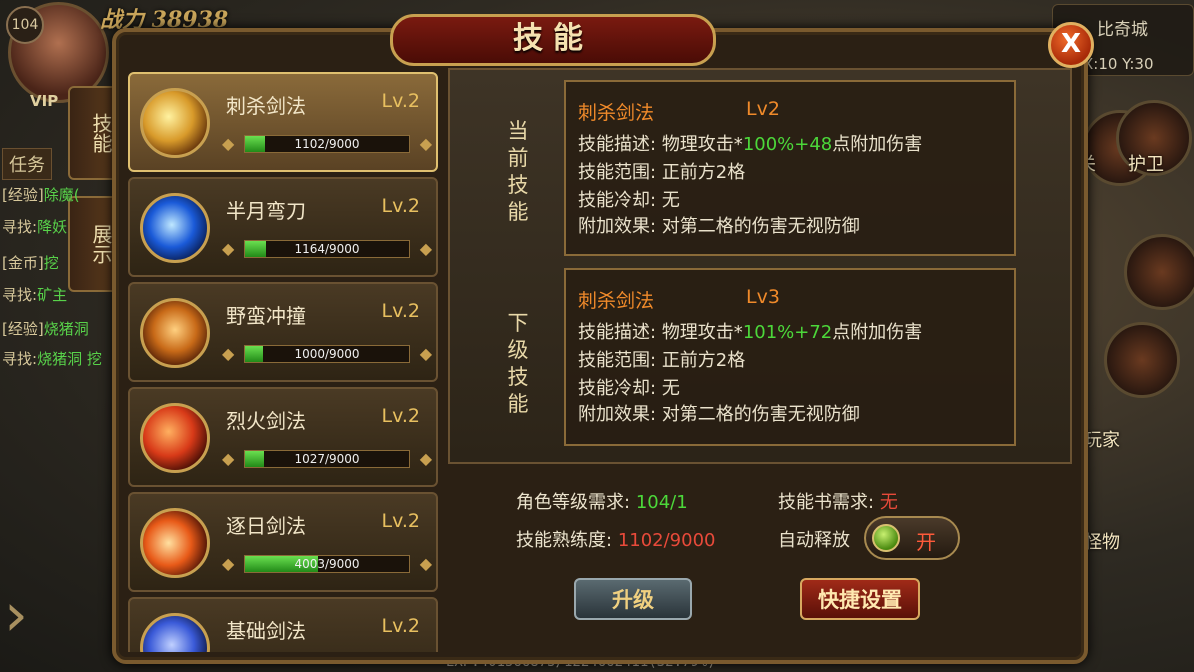 This screenshot has width=1194, height=672. I want to click on upgrade-button: 升级, so click(633, 599).